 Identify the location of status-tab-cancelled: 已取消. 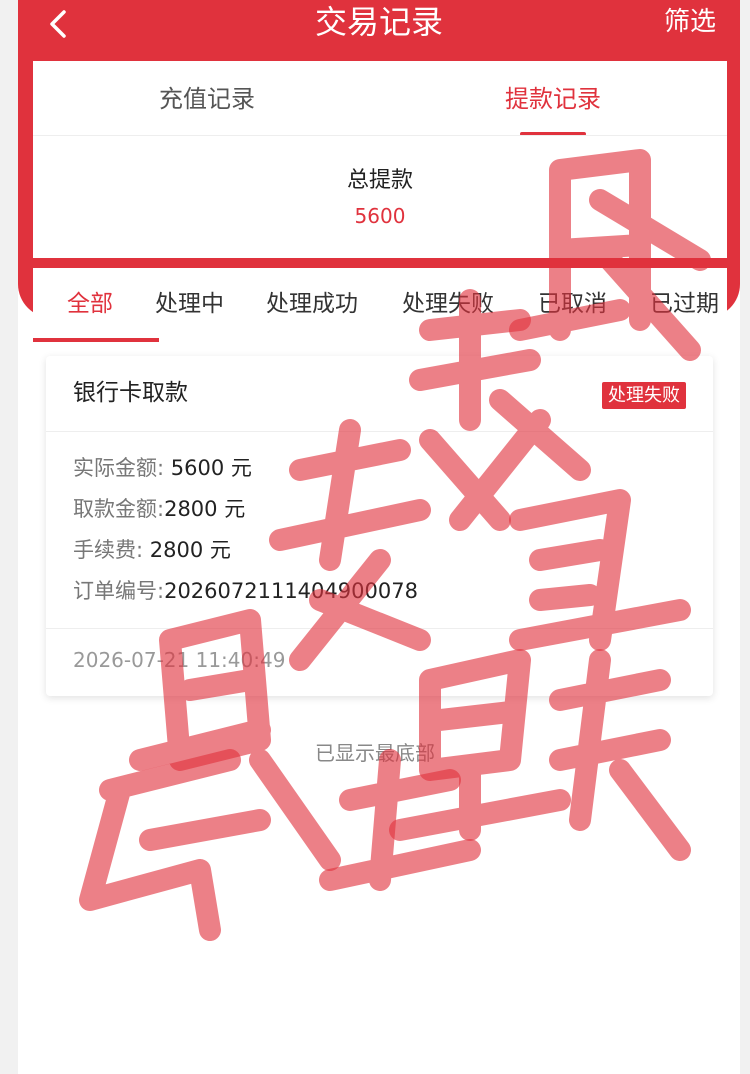
(572, 304).